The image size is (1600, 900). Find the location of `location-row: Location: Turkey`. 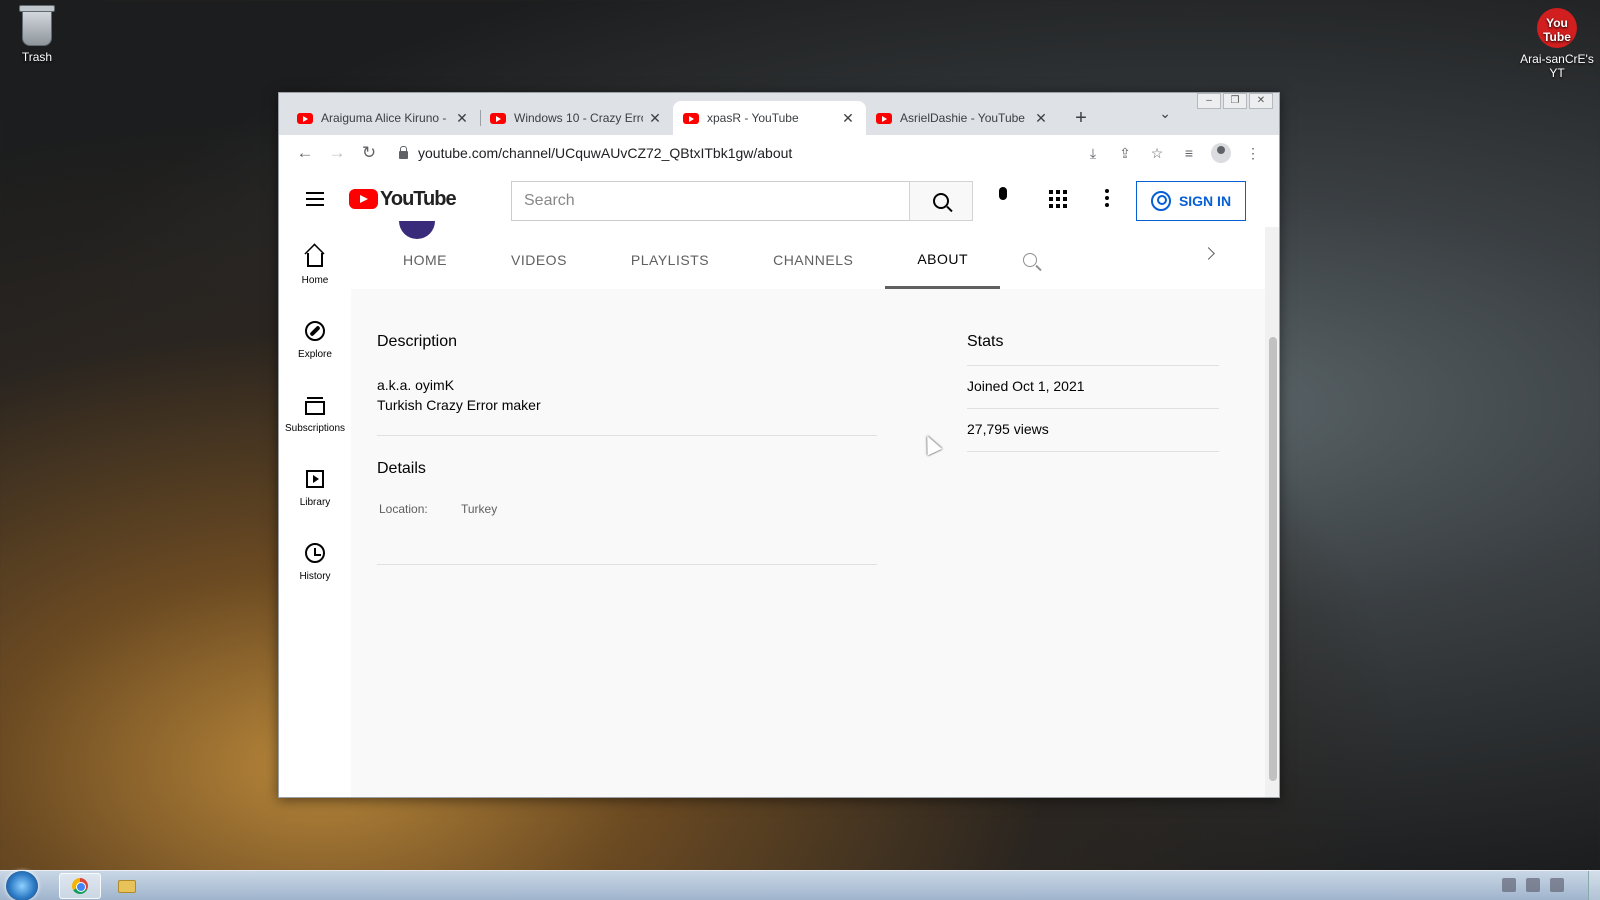

location-row: Location: Turkey is located at coordinates (627, 509).